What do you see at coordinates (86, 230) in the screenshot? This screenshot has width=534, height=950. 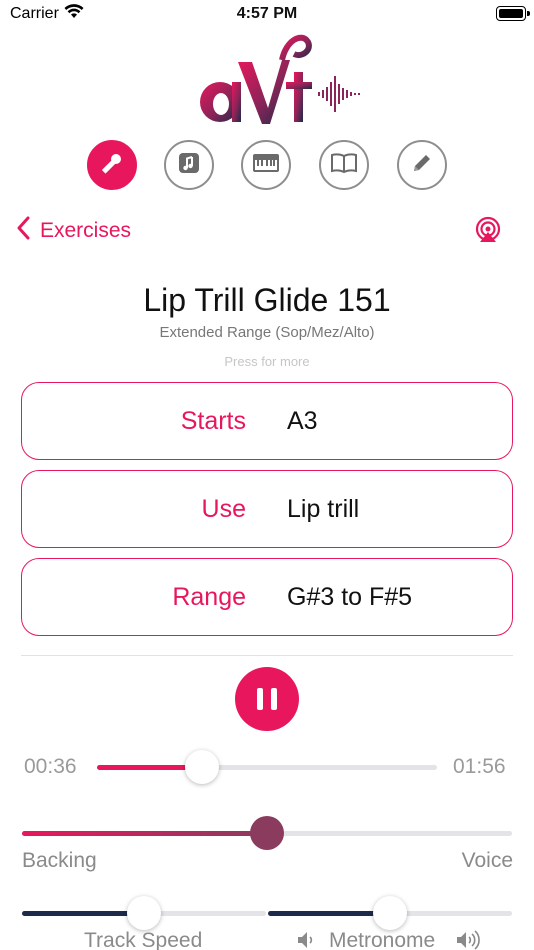 I see `back-label: Exercises` at bounding box center [86, 230].